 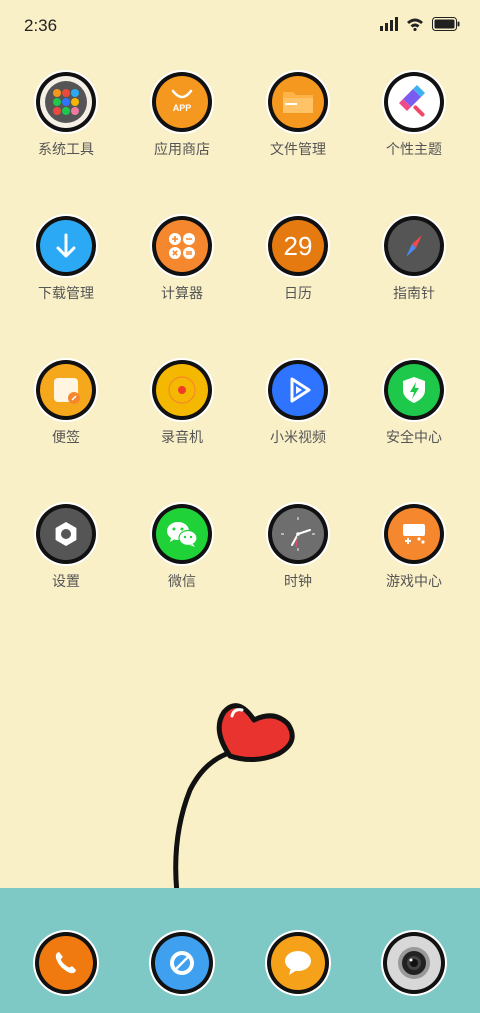 I want to click on dock, so click(x=240, y=950).